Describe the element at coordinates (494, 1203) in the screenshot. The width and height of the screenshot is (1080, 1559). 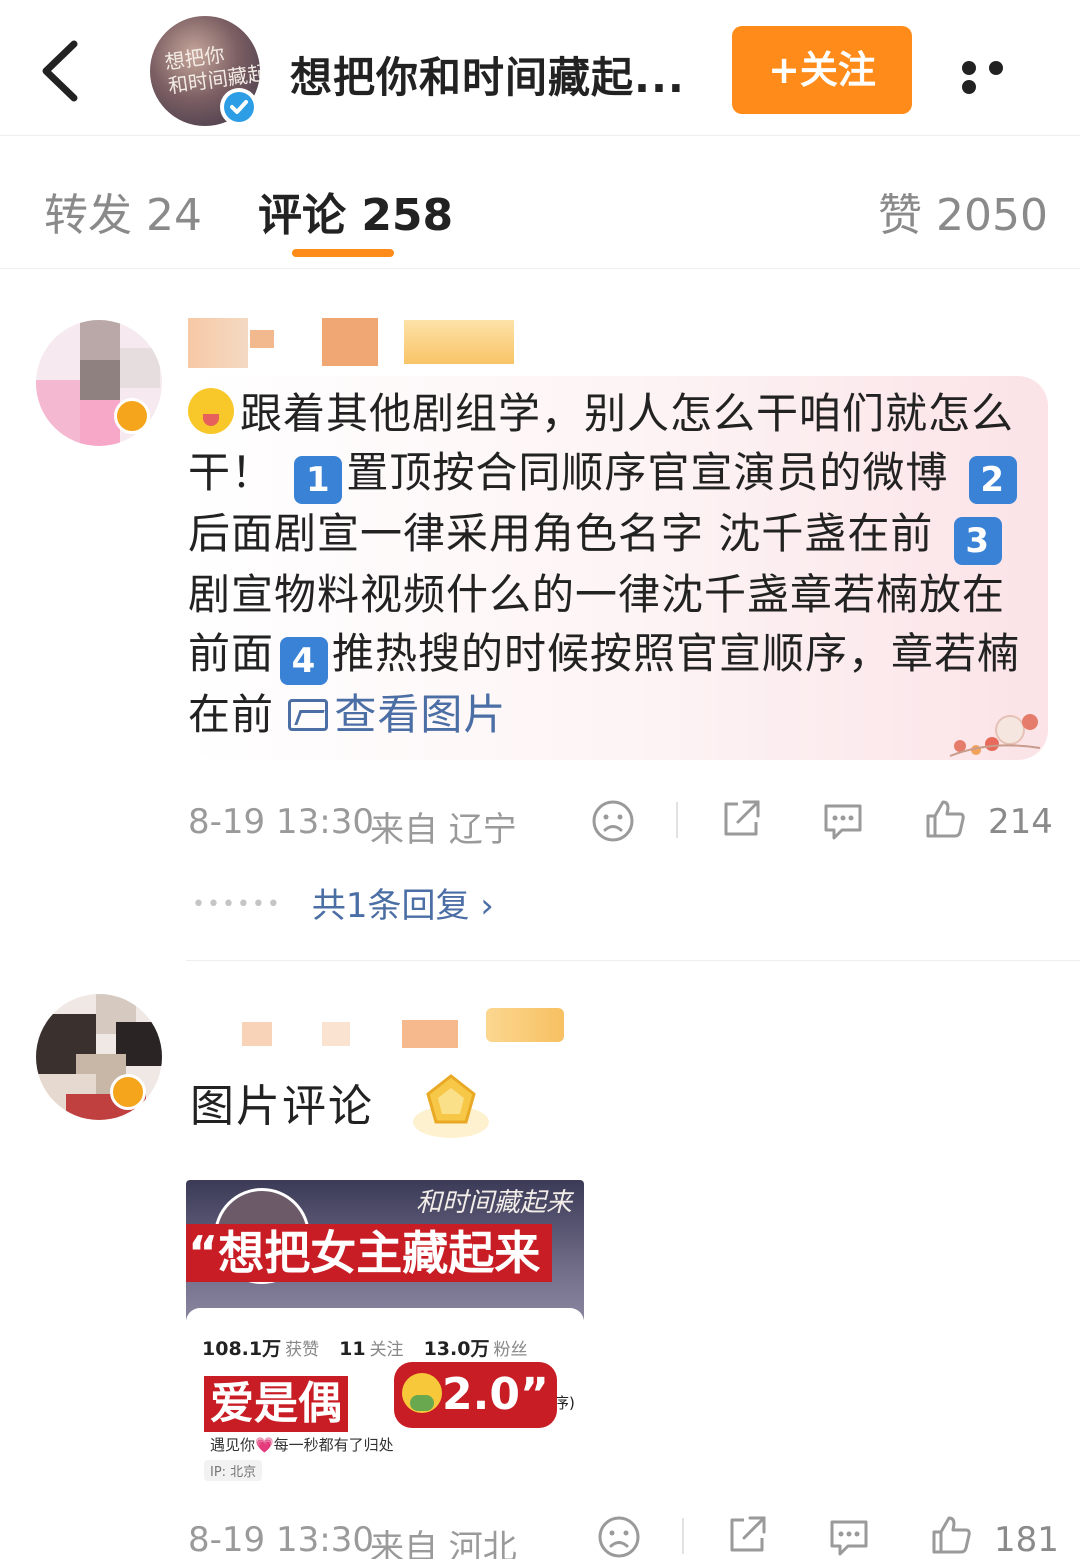
I see `image-script-title: 和时间藏起来` at that location.